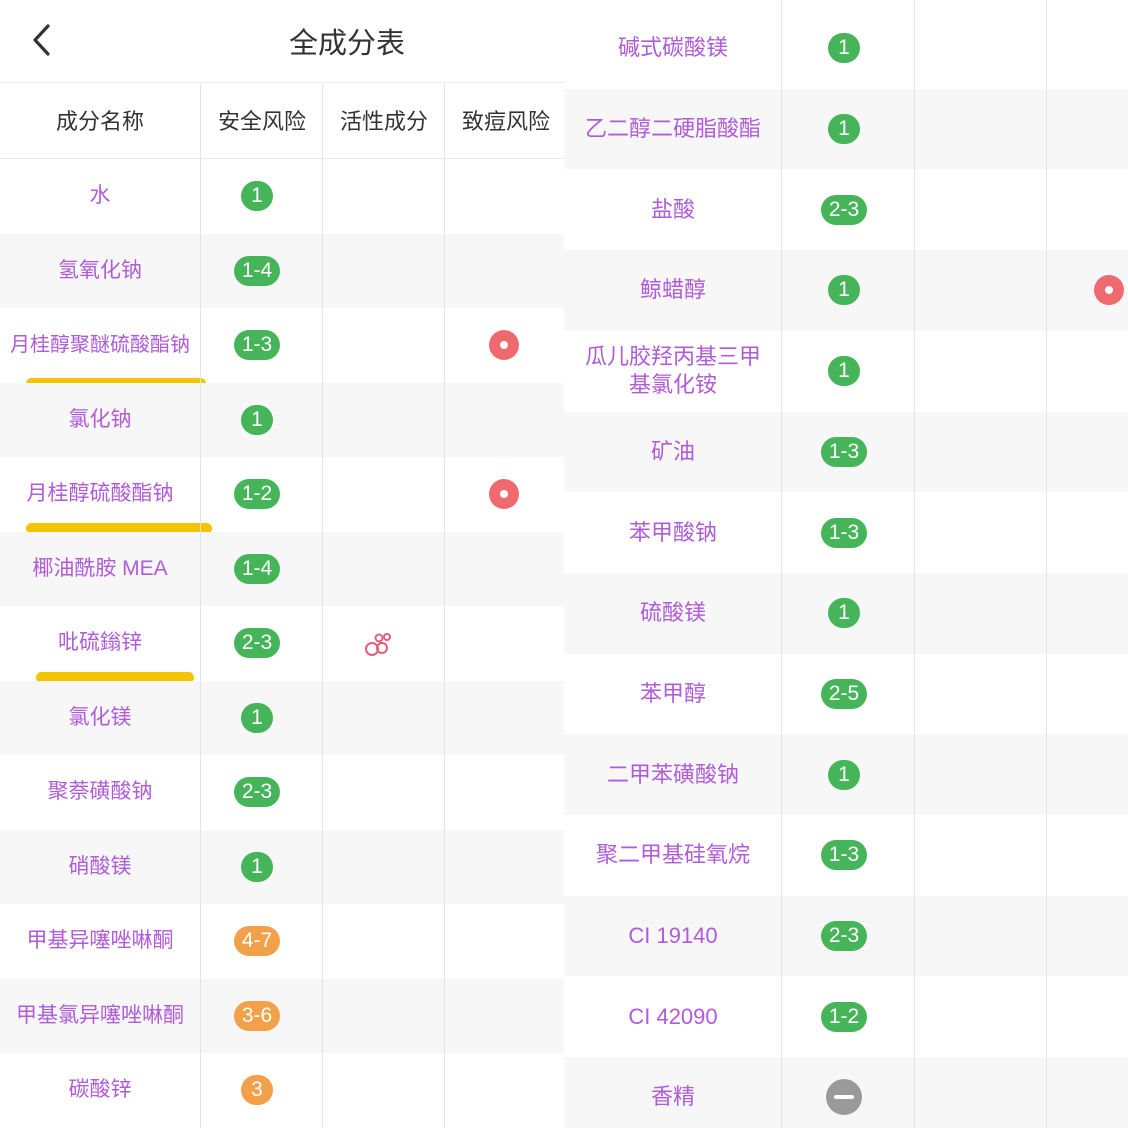  Describe the element at coordinates (672, 209) in the screenshot. I see `ingredient-name: 盐酸` at that location.